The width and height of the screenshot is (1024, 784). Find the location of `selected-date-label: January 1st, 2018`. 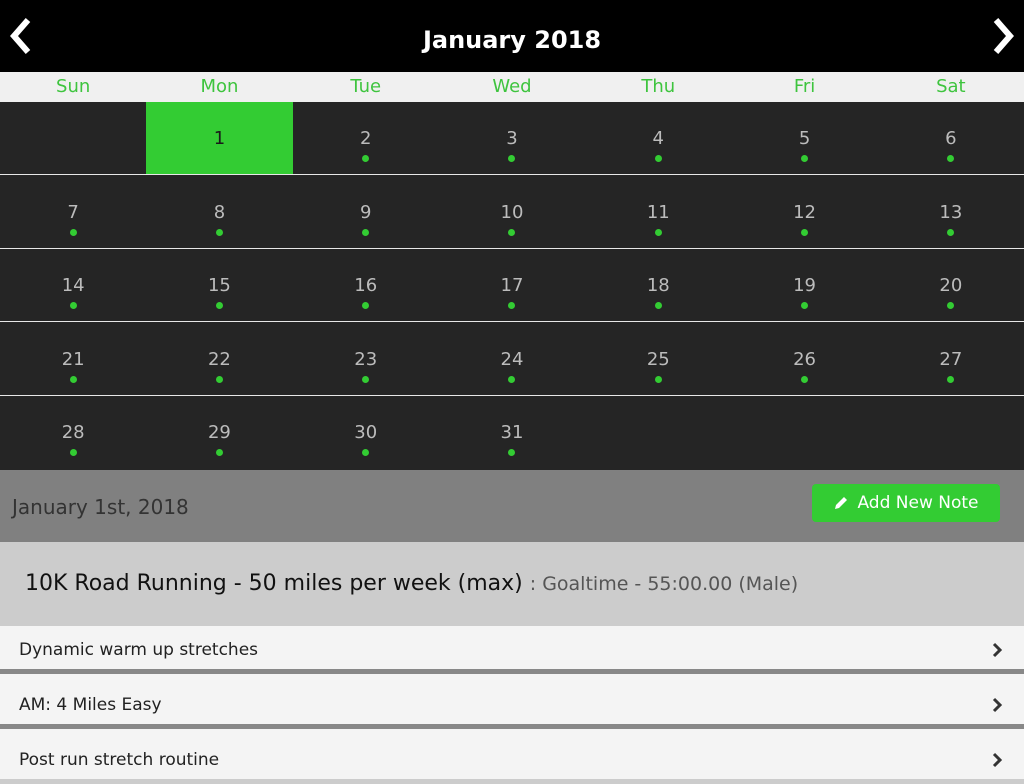

selected-date-label: January 1st, 2018 is located at coordinates (100, 507).